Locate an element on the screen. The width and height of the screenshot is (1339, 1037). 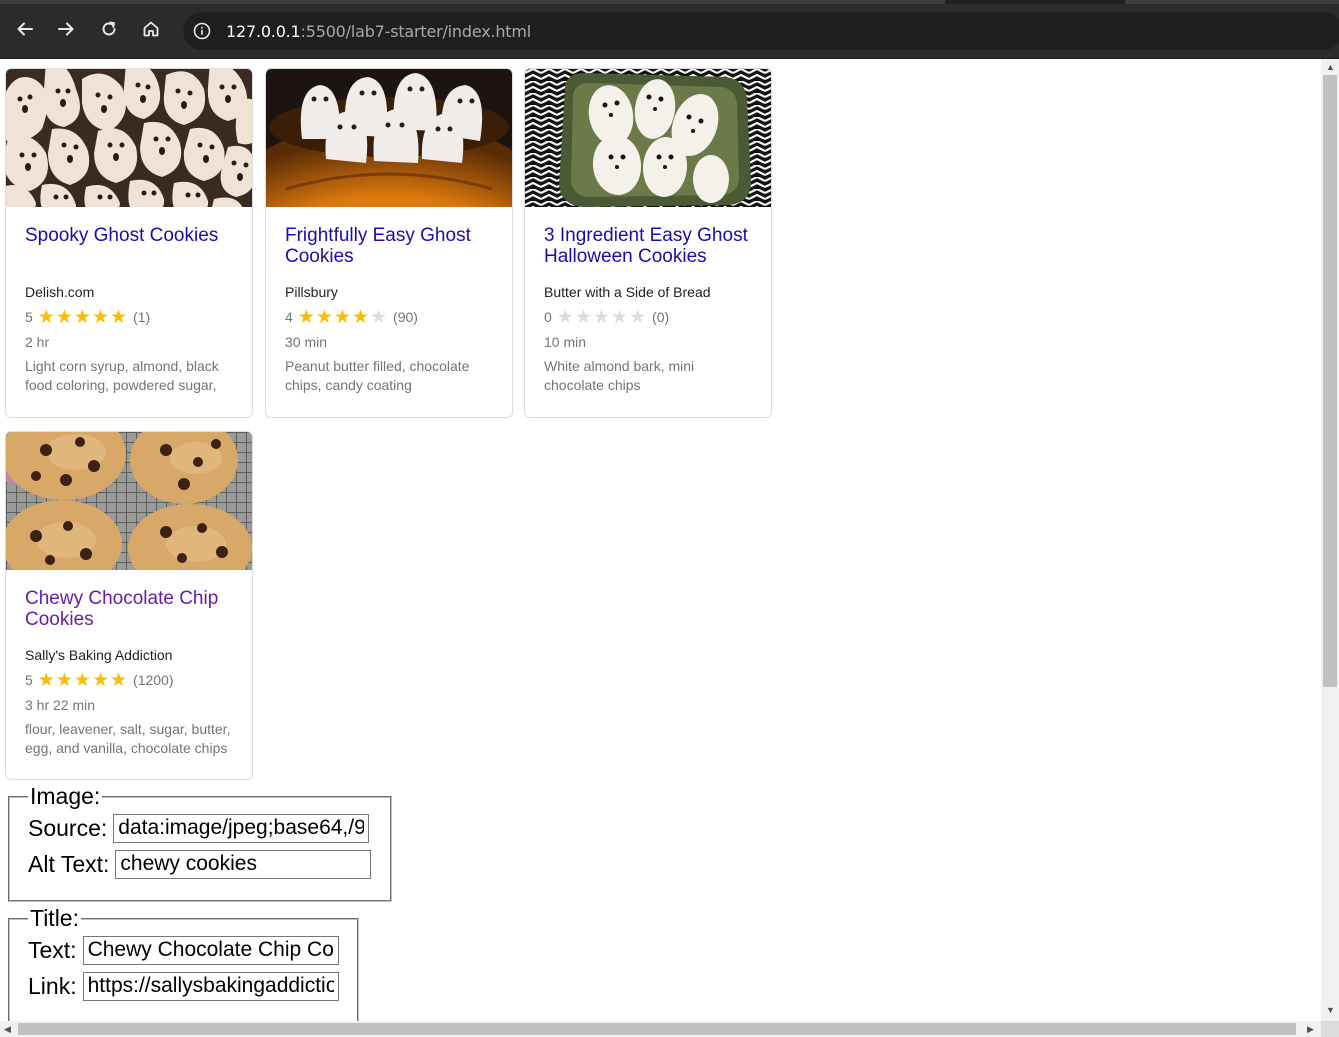
horizontal-scroll-thumb is located at coordinates (657, 1029).